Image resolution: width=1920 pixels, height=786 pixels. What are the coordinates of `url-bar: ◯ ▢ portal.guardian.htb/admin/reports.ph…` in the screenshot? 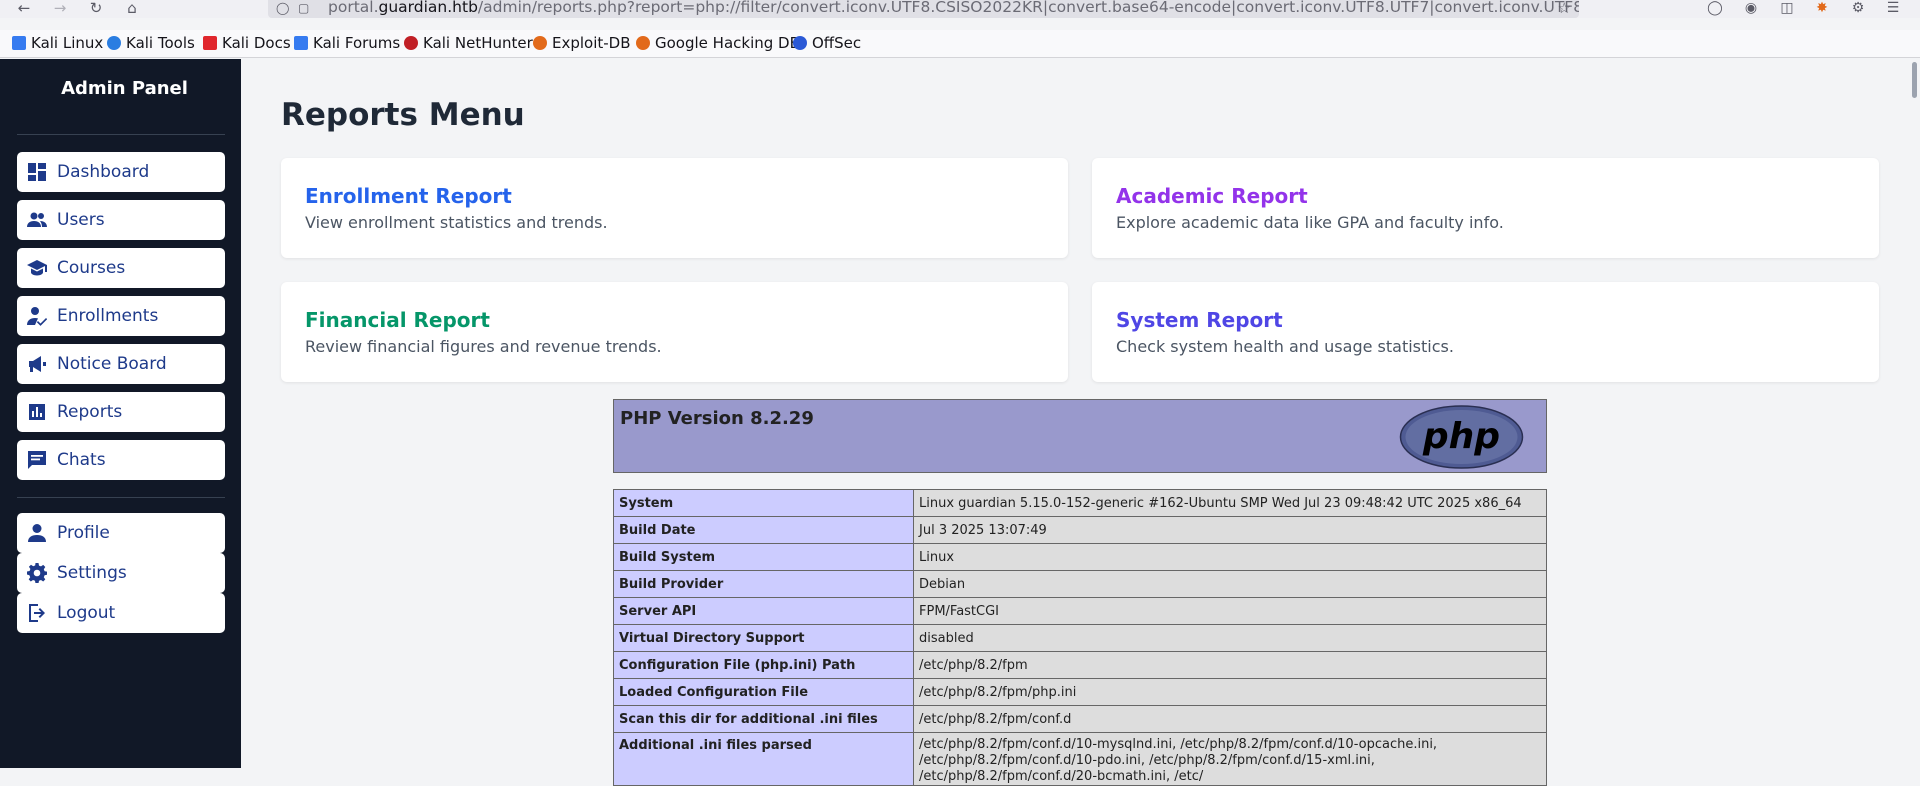 It's located at (923, 9).